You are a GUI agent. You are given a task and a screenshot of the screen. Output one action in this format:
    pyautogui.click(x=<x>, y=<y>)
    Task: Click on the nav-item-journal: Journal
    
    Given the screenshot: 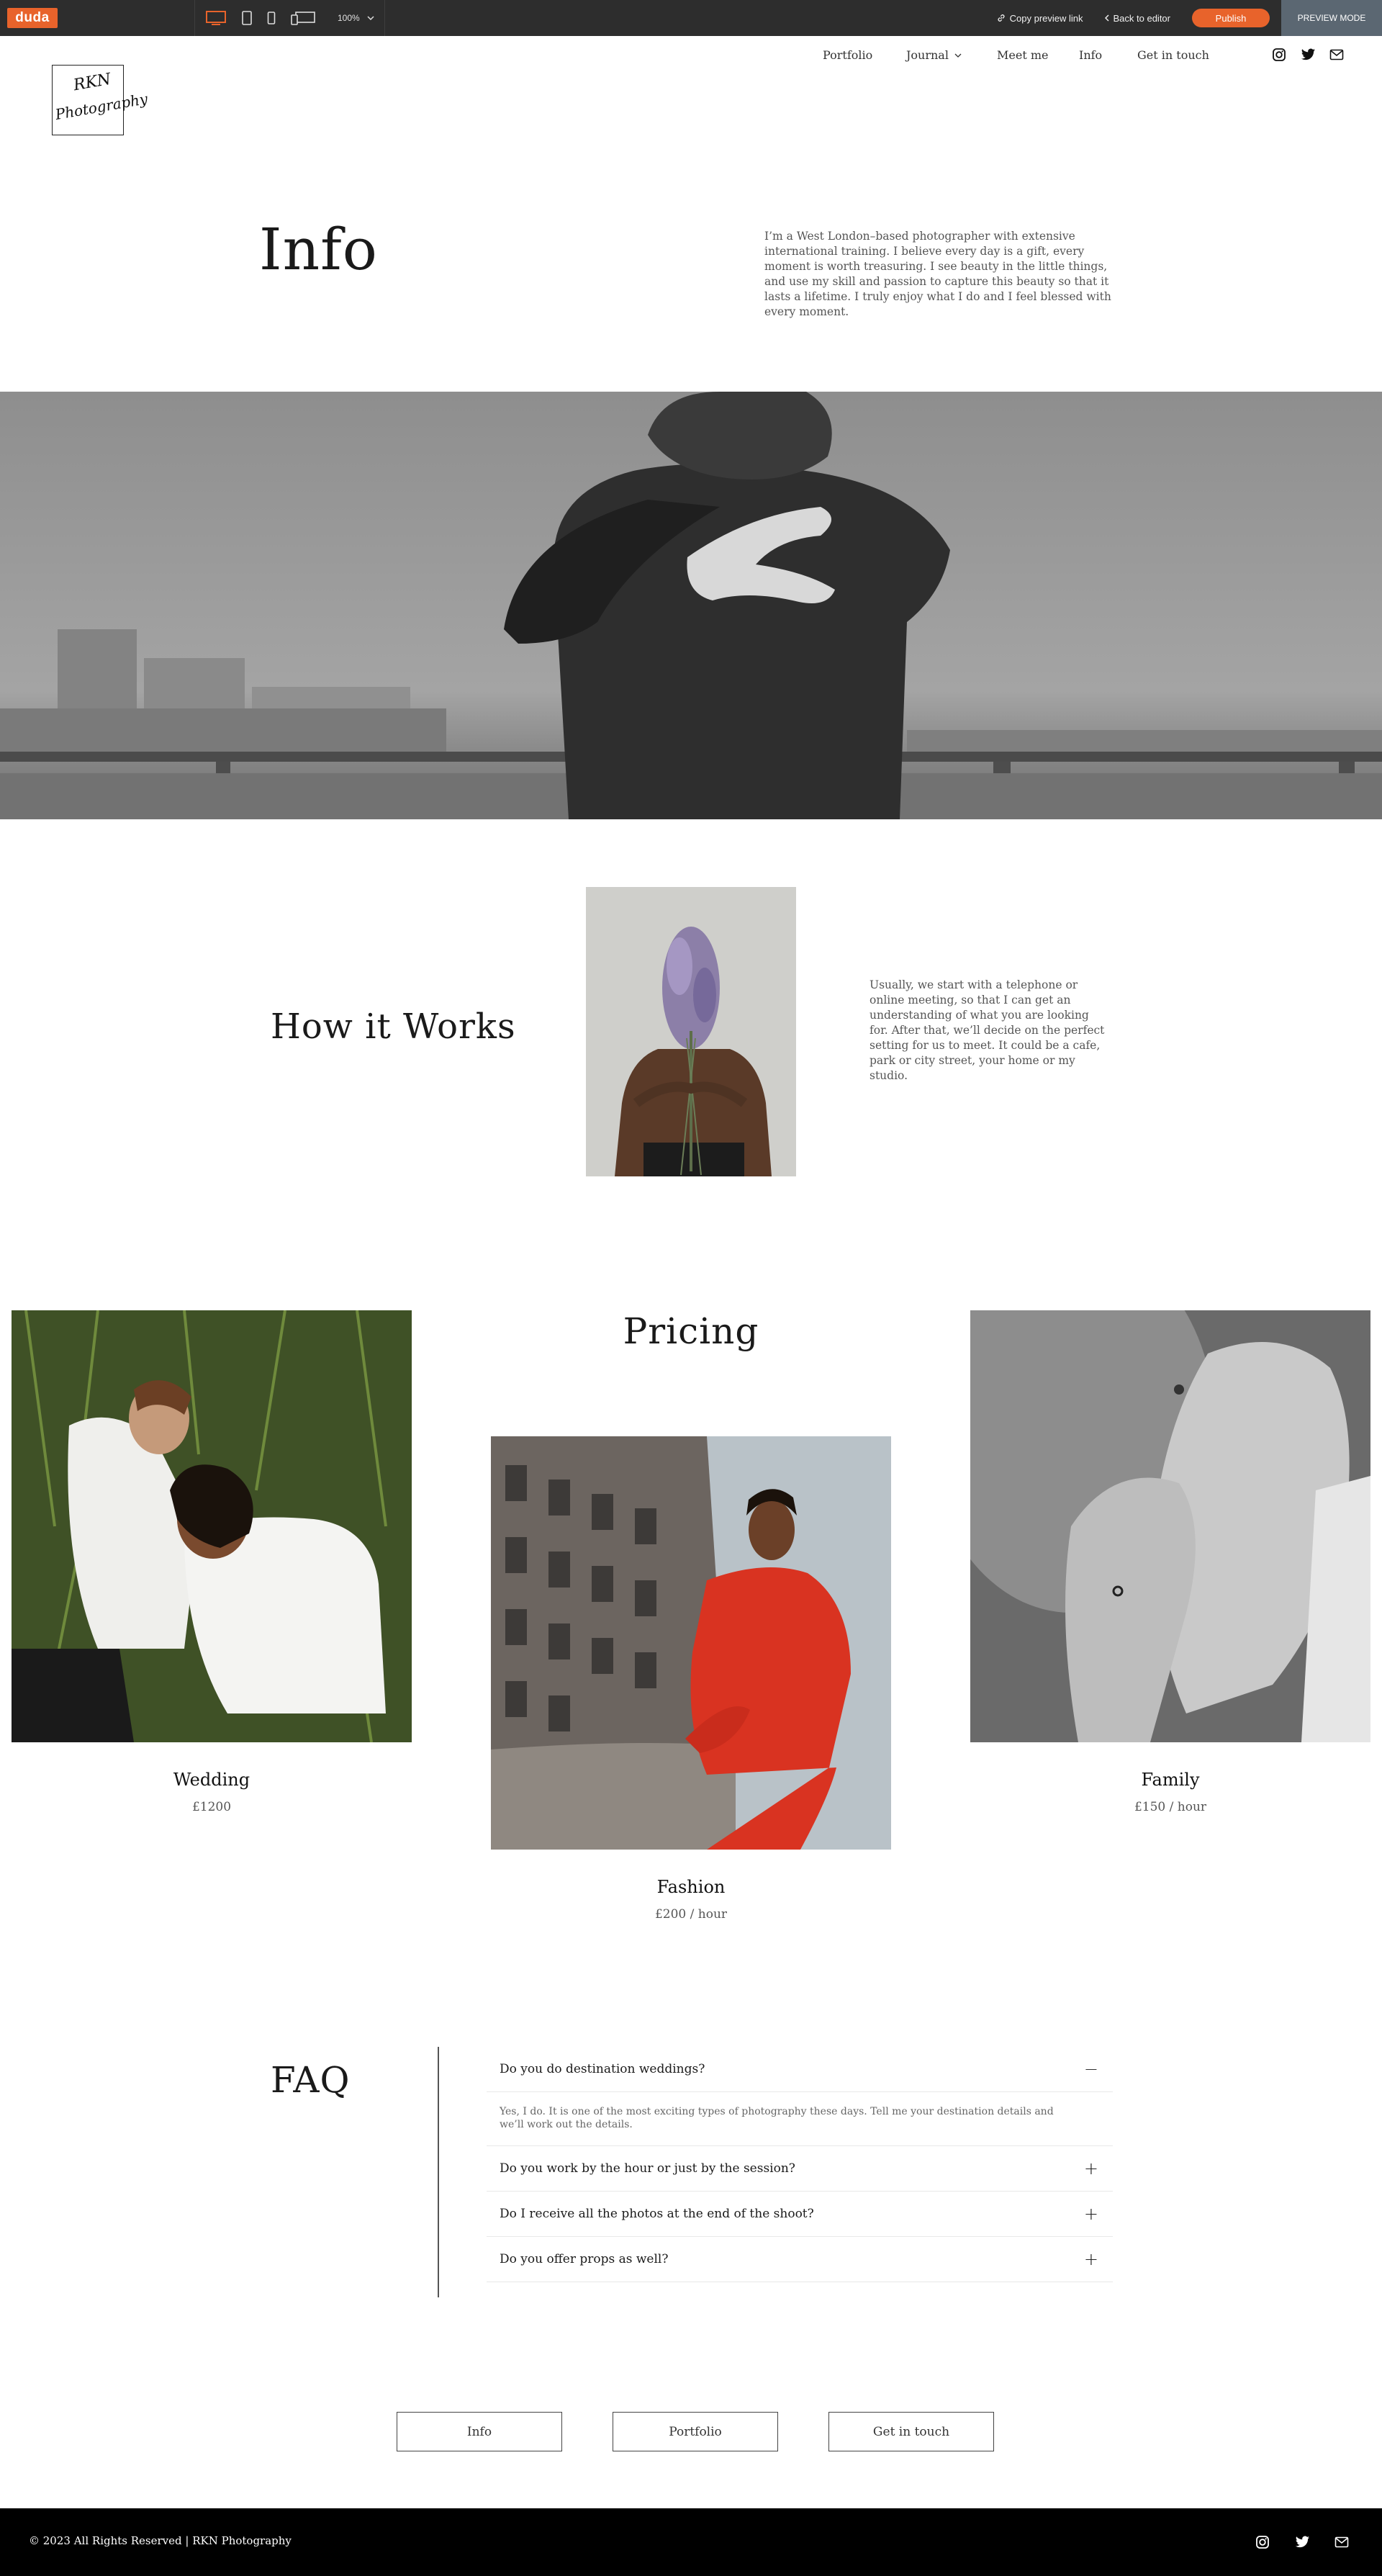 What is the action you would take?
    pyautogui.click(x=934, y=55)
    